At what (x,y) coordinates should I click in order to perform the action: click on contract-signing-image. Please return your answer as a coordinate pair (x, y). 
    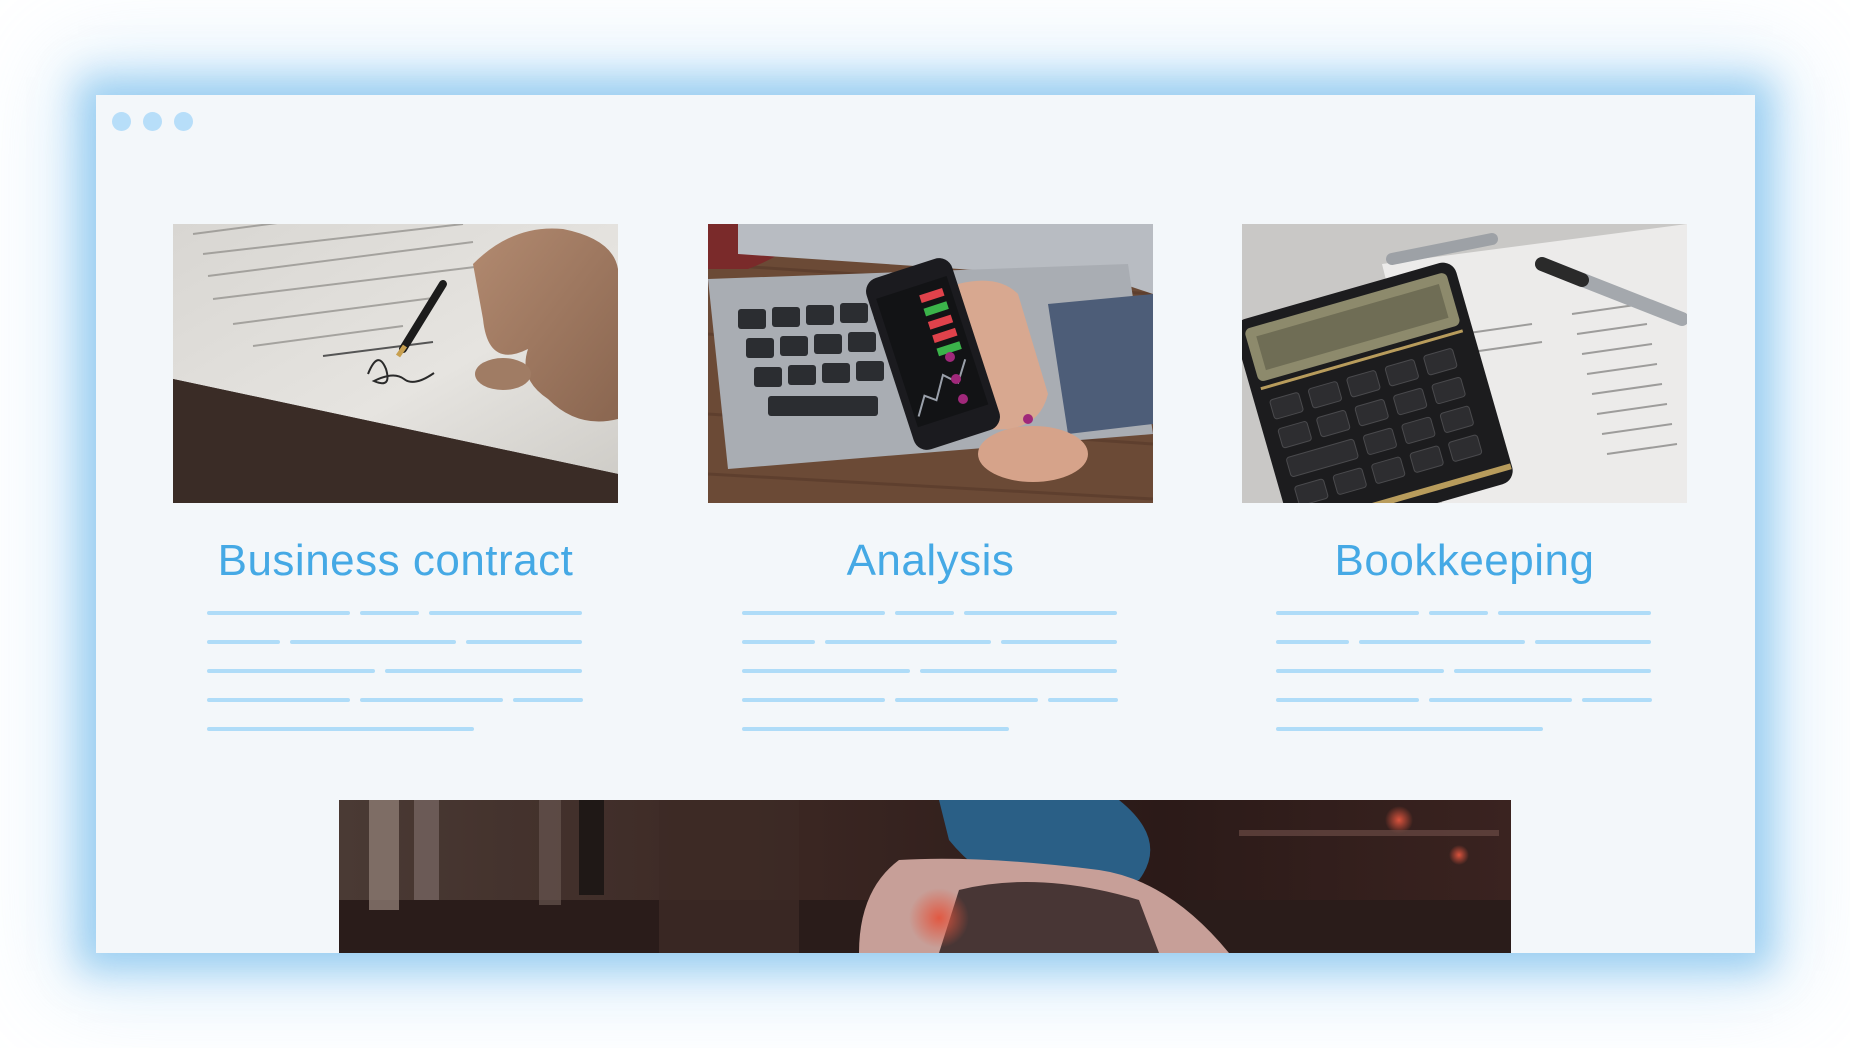
    Looking at the image, I should click on (395, 363).